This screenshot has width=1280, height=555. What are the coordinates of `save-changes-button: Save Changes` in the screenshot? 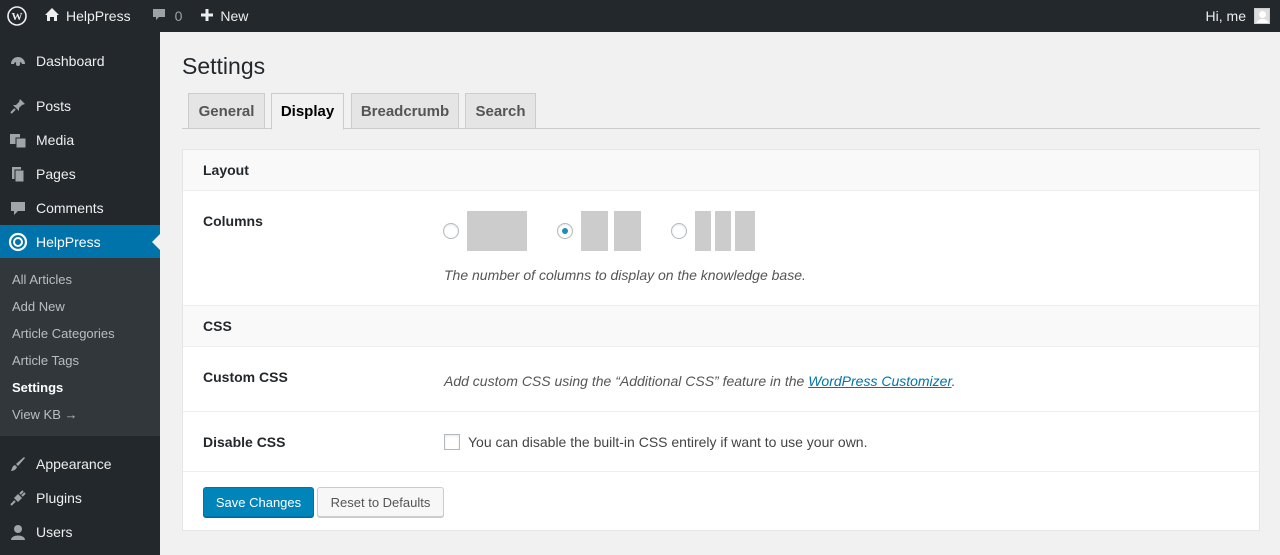 It's located at (258, 502).